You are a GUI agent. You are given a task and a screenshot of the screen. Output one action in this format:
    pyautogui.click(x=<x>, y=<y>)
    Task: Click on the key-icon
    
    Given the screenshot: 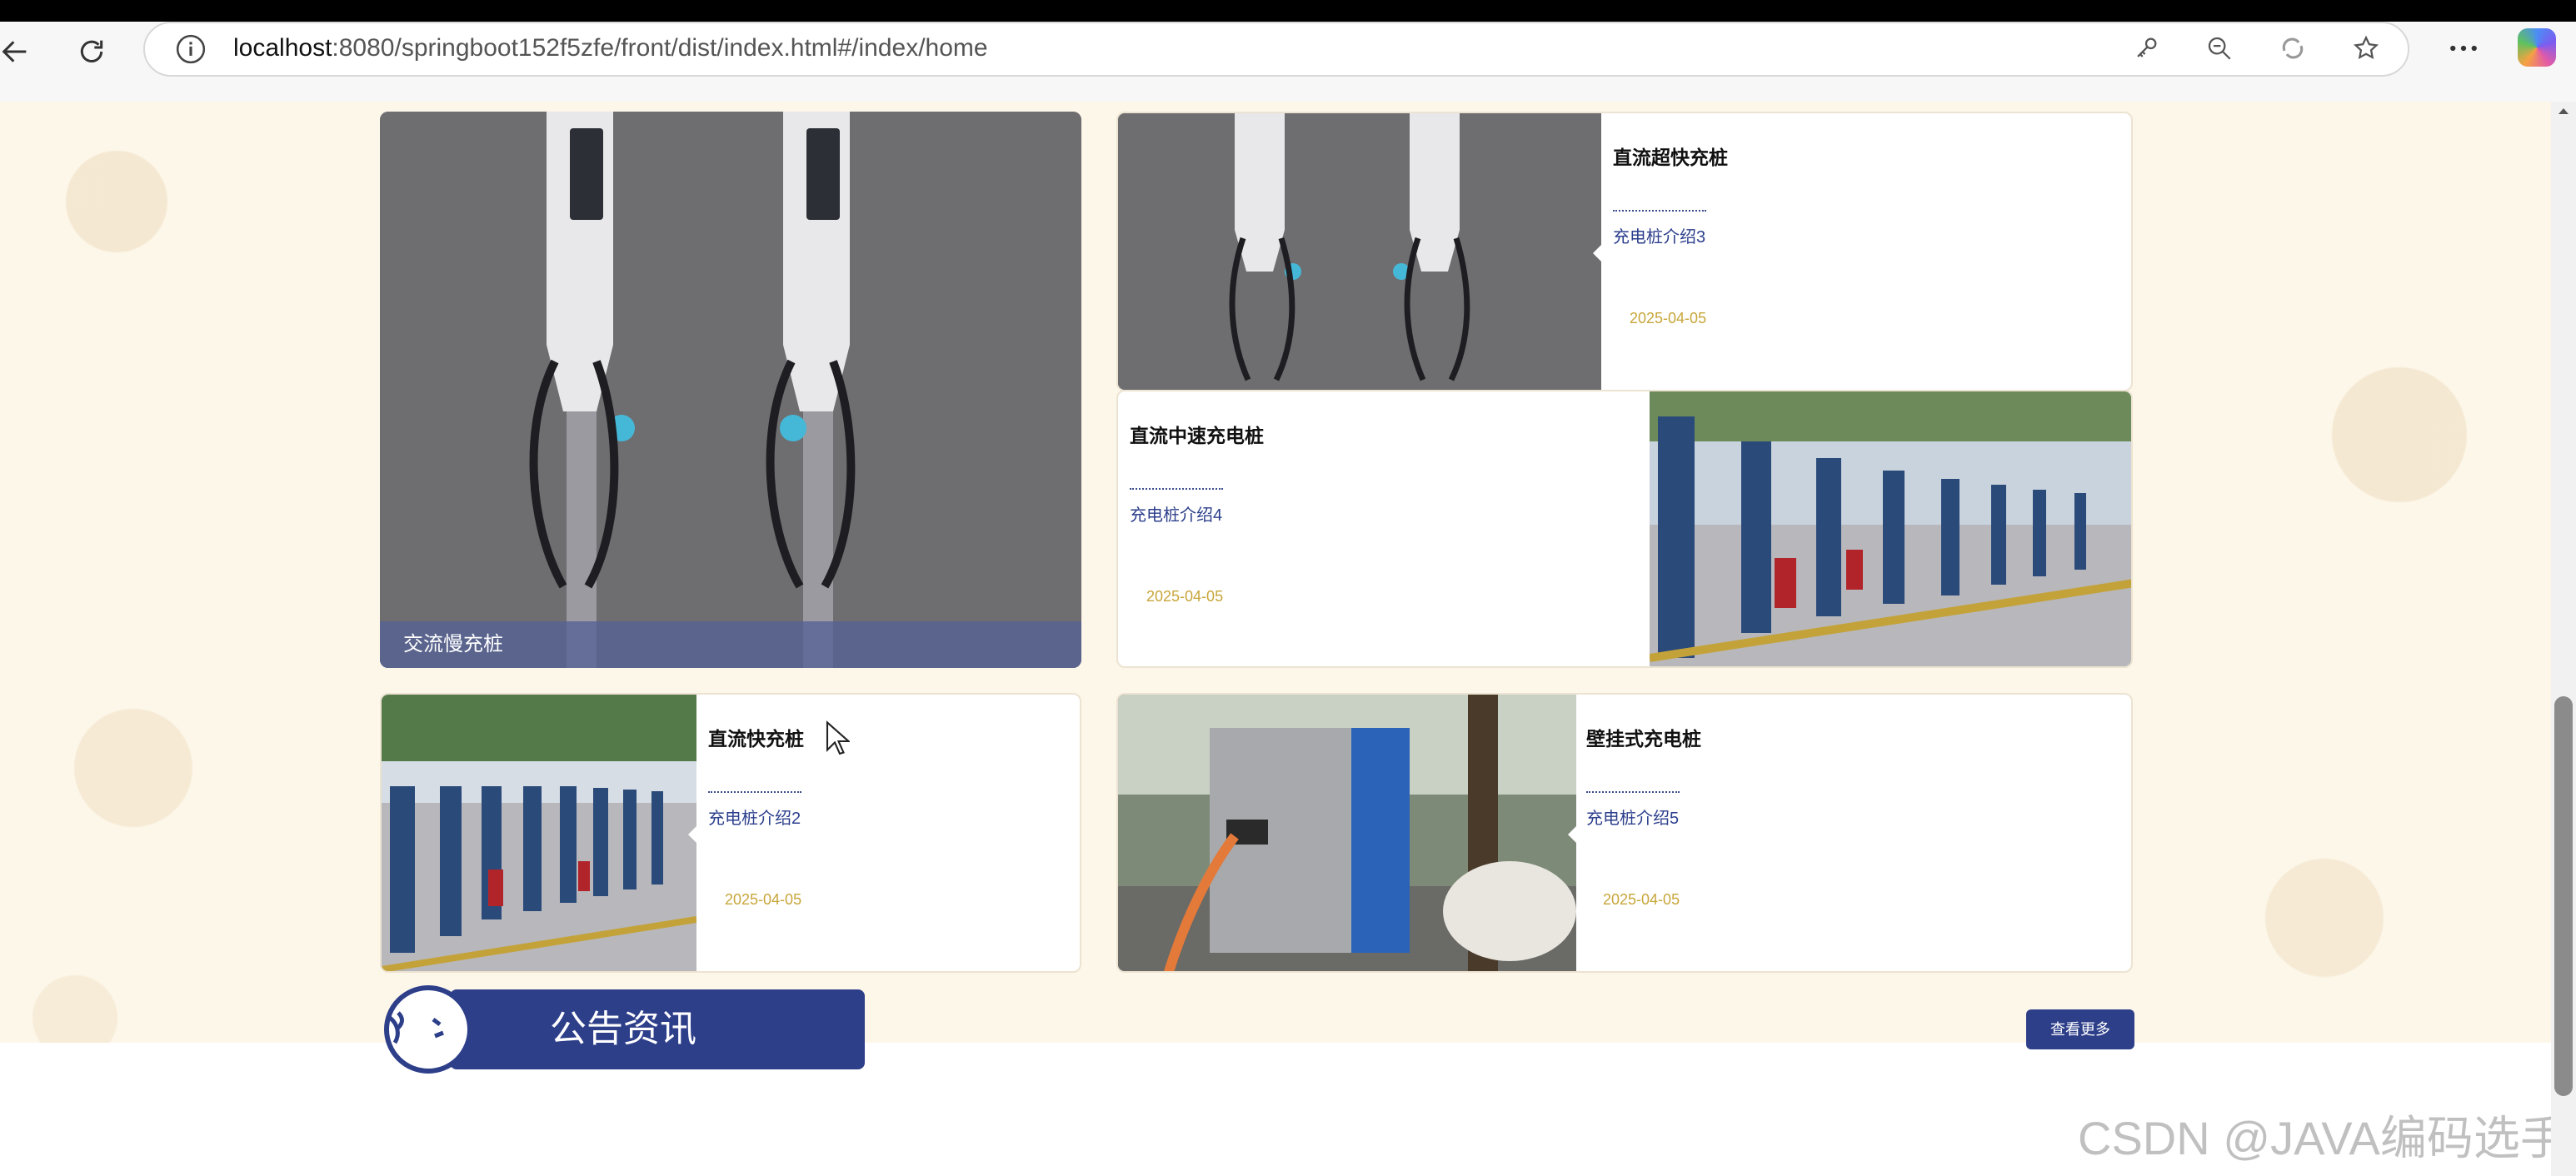 What is the action you would take?
    pyautogui.click(x=2146, y=48)
    